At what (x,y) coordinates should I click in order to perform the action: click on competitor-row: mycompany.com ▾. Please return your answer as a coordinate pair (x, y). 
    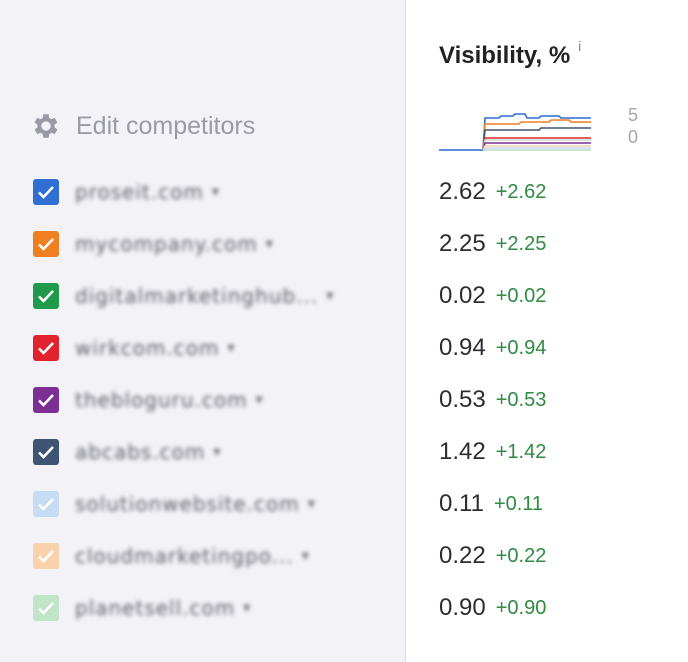
    Looking at the image, I should click on (202, 244).